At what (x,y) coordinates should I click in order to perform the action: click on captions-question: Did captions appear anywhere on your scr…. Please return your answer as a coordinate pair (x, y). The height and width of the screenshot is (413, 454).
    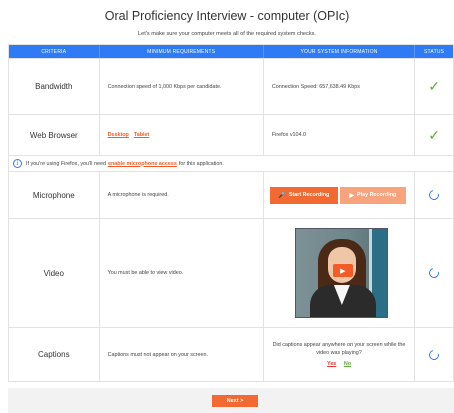
    Looking at the image, I should click on (339, 349).